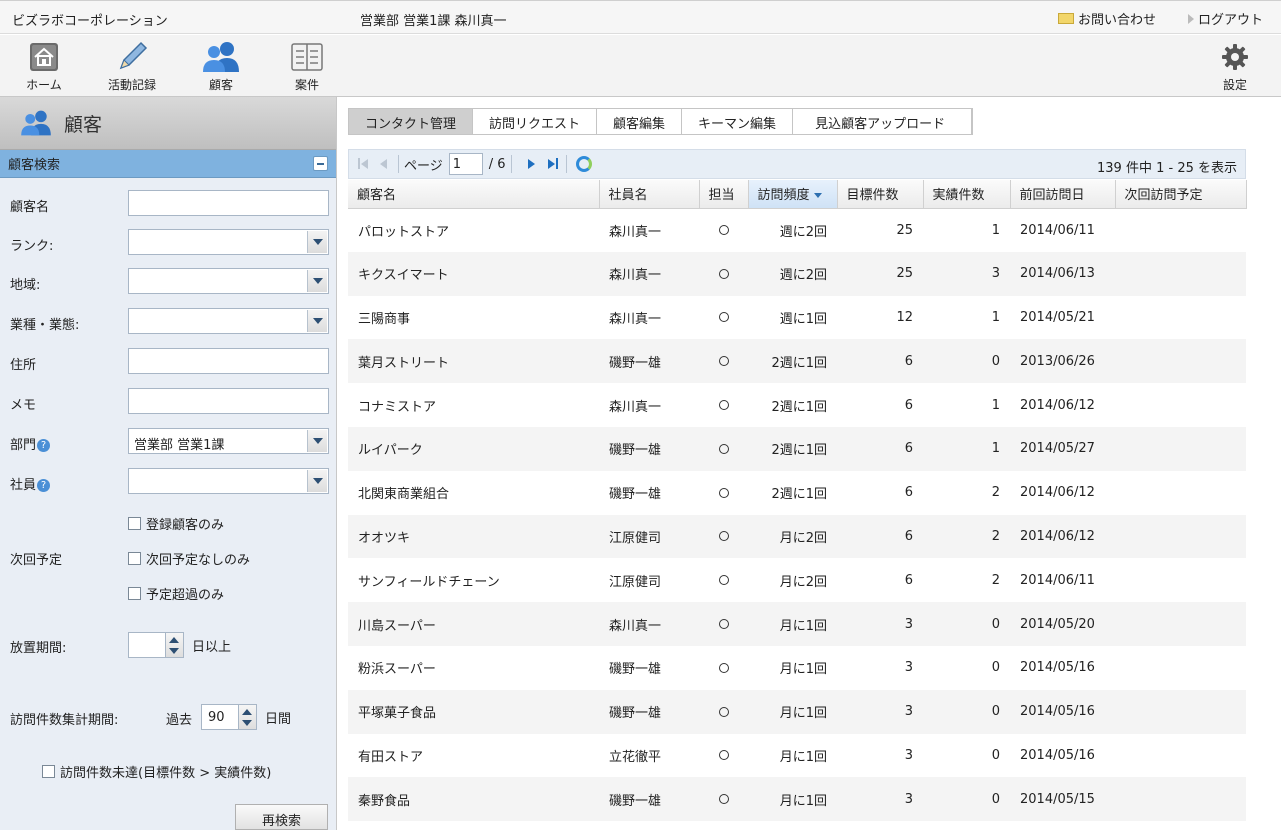 Image resolution: width=1281 pixels, height=830 pixels. Describe the element at coordinates (176, 523) in the screenshot. I see `registered-only-checkbox: 登録顧客のみ` at that location.